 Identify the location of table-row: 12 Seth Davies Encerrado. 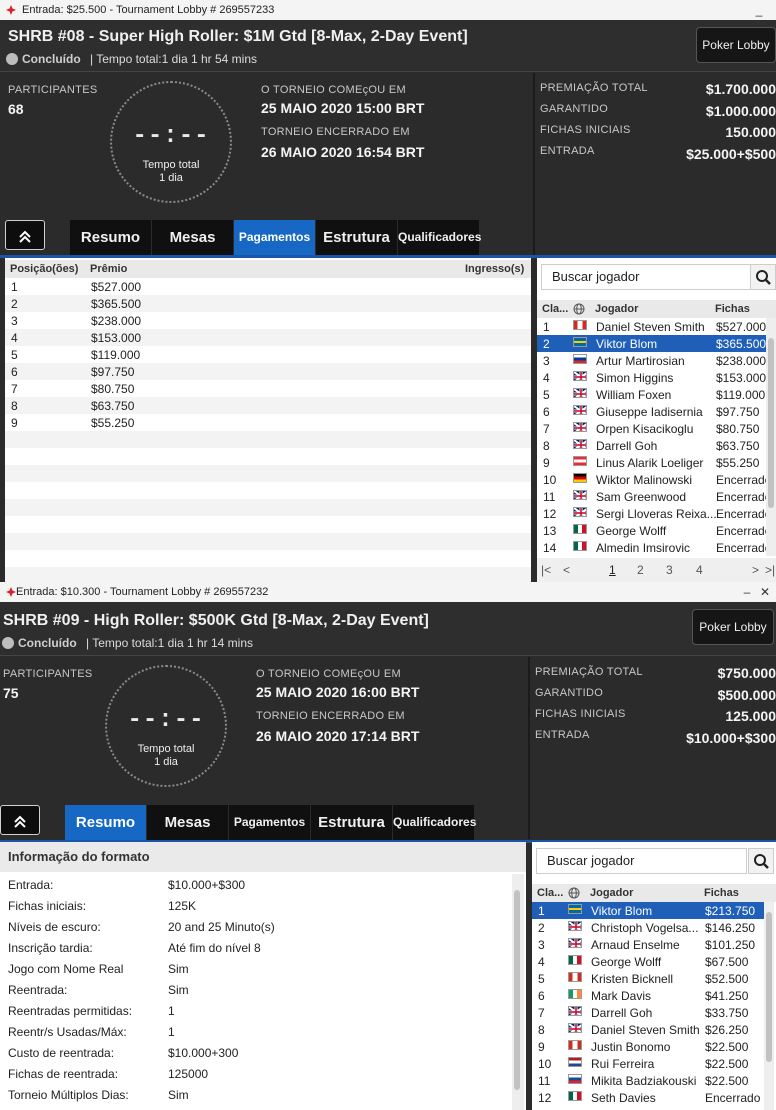
(648, 1097).